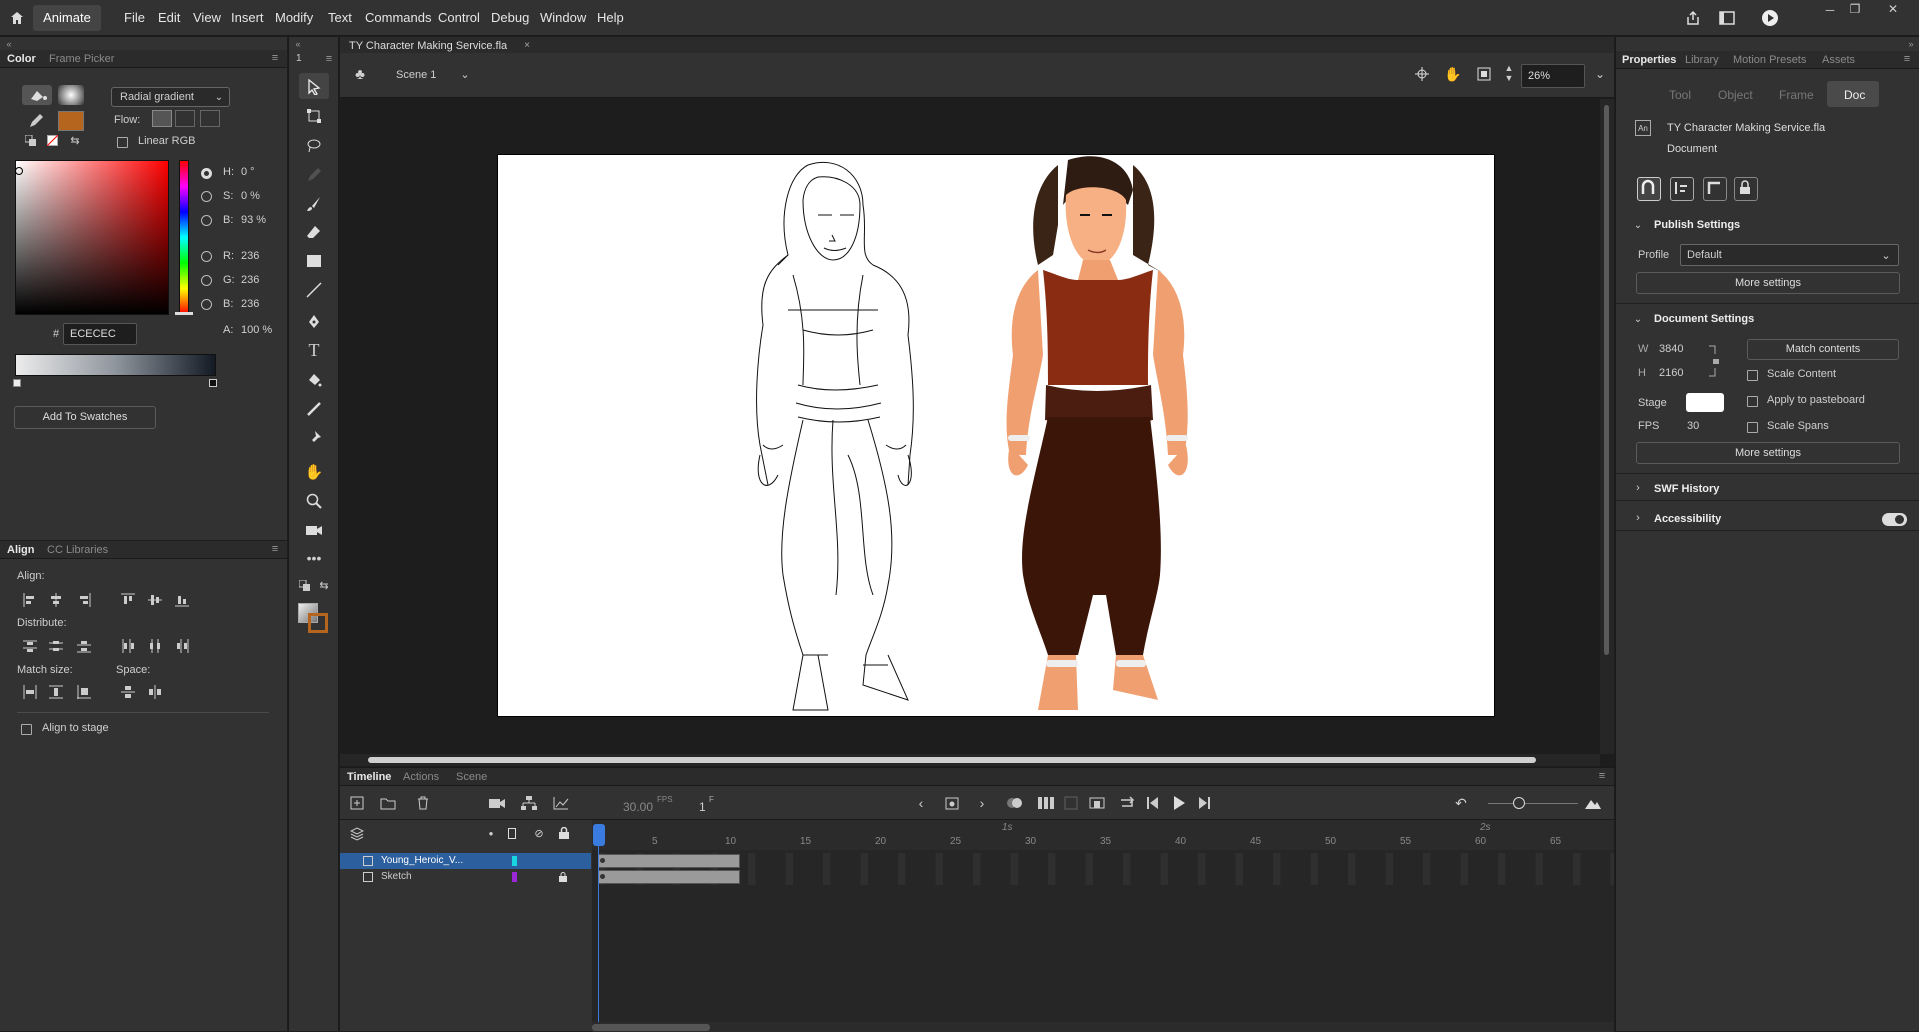 The height and width of the screenshot is (1032, 1919). I want to click on align-right-icon, so click(84, 600).